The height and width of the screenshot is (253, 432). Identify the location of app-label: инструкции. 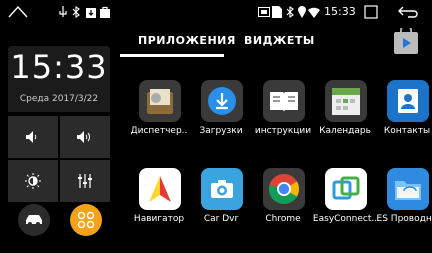
(283, 131).